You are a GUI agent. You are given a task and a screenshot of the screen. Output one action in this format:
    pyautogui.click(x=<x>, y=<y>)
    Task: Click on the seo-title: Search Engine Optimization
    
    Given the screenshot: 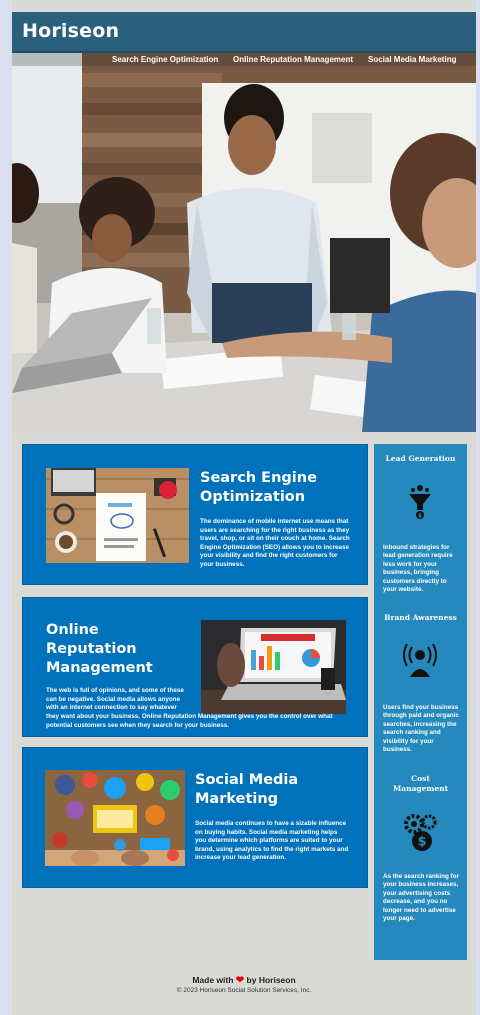 What is the action you would take?
    pyautogui.click(x=258, y=487)
    